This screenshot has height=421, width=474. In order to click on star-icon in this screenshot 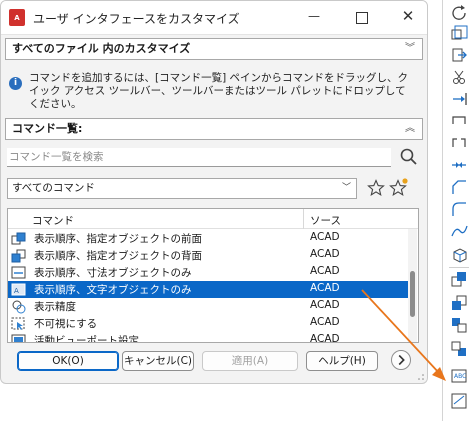, I will do `click(376, 188)`.